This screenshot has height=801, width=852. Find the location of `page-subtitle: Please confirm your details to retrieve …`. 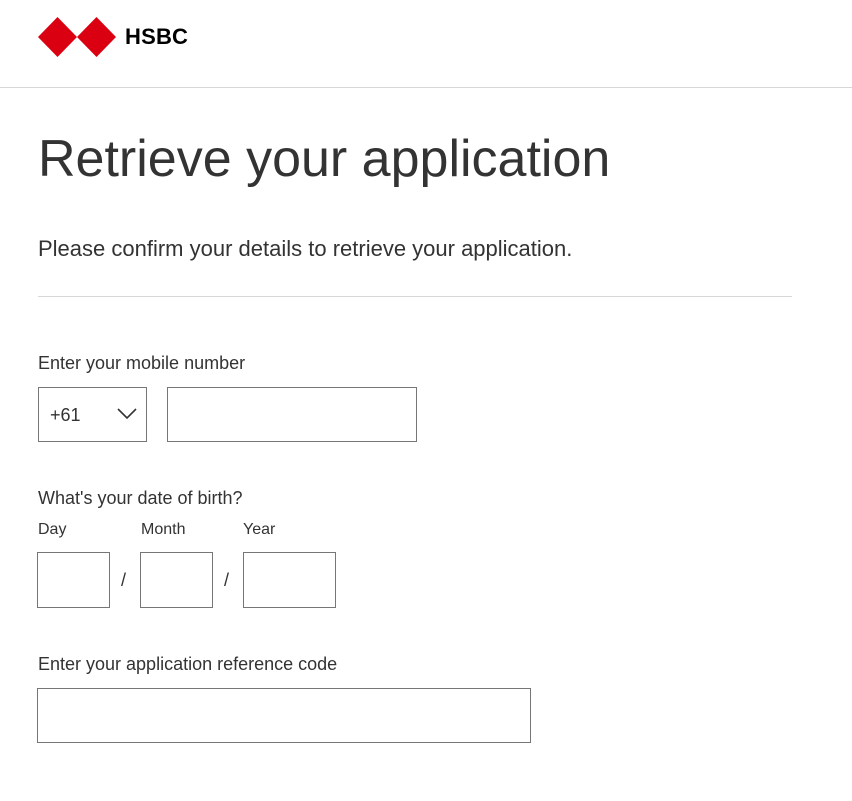

page-subtitle: Please confirm your details to retrieve … is located at coordinates (305, 248).